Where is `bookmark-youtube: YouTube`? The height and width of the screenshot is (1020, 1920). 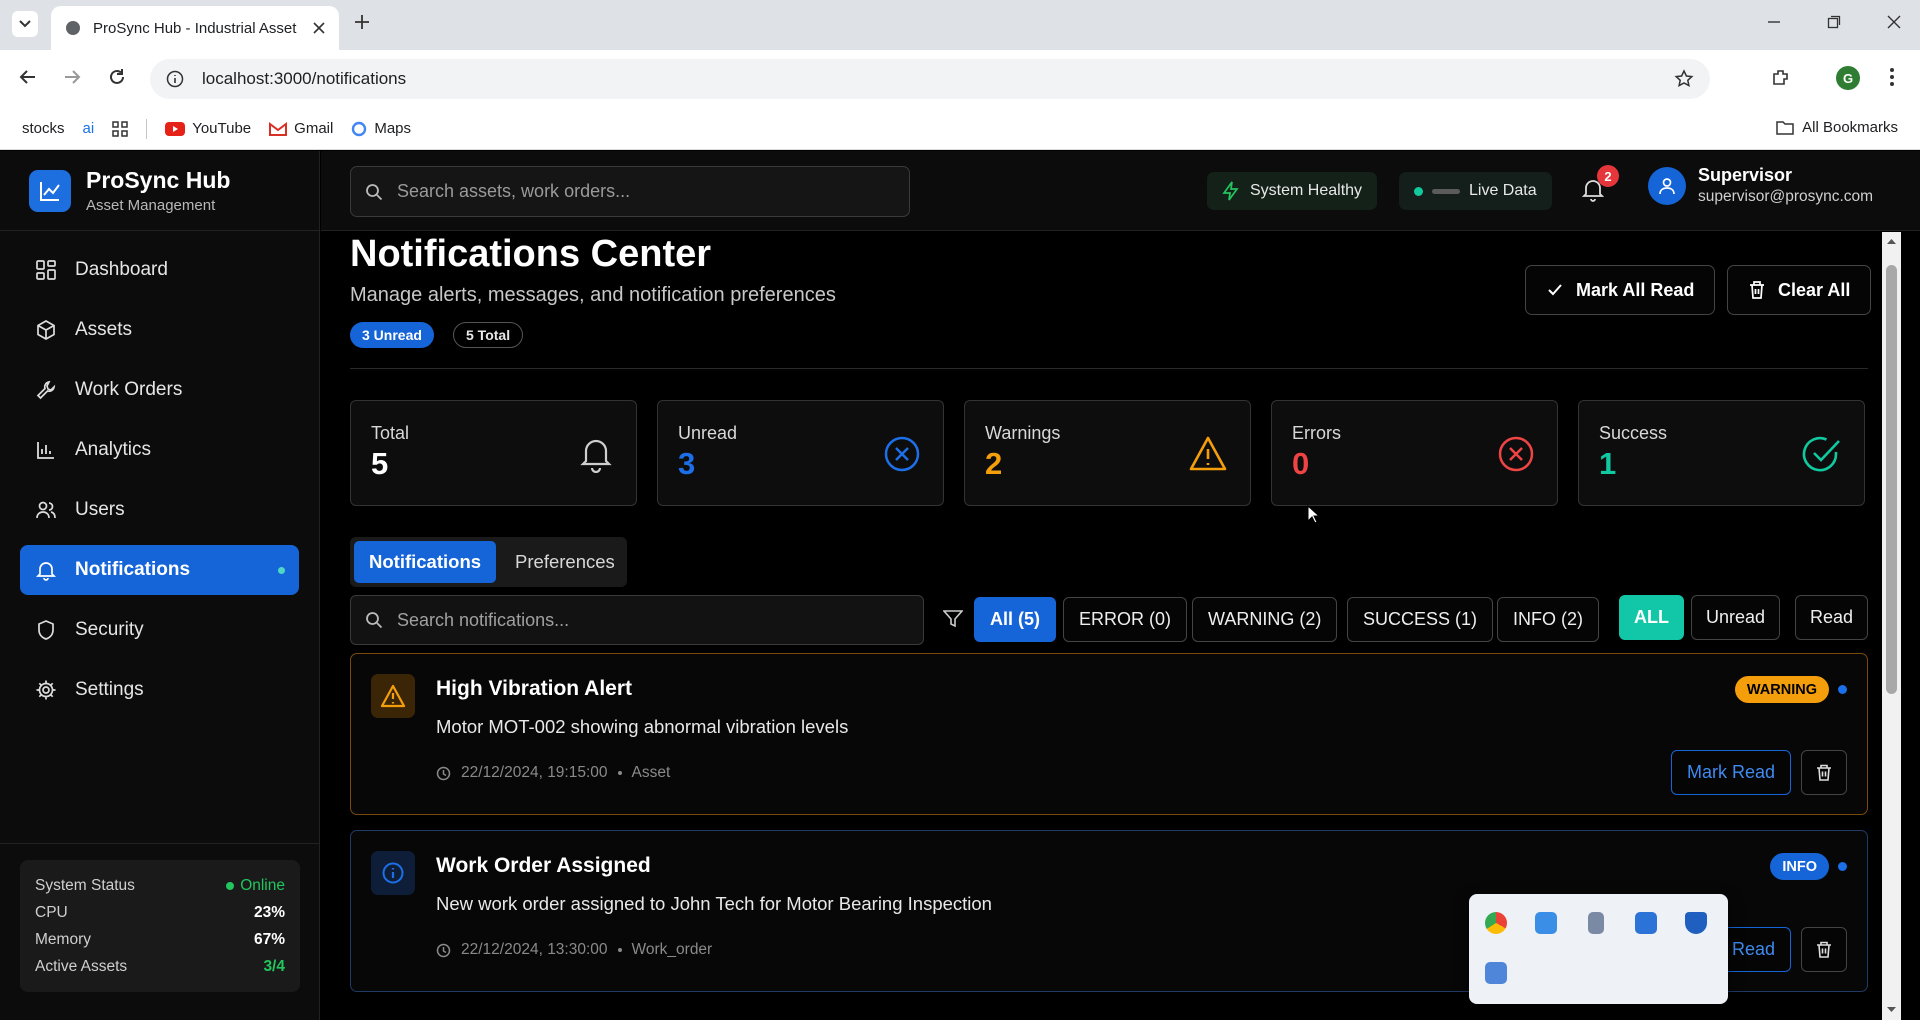 bookmark-youtube: YouTube is located at coordinates (208, 128).